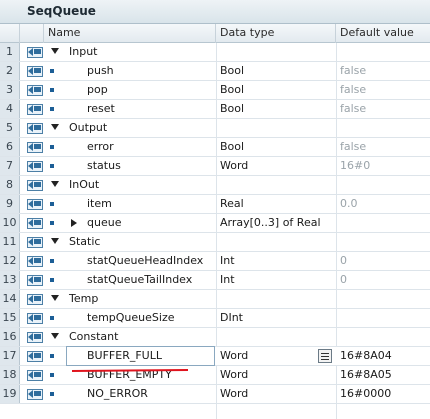 The height and width of the screenshot is (419, 430). Describe the element at coordinates (124, 356) in the screenshot. I see `param-name: BUFFER_FULL` at that location.